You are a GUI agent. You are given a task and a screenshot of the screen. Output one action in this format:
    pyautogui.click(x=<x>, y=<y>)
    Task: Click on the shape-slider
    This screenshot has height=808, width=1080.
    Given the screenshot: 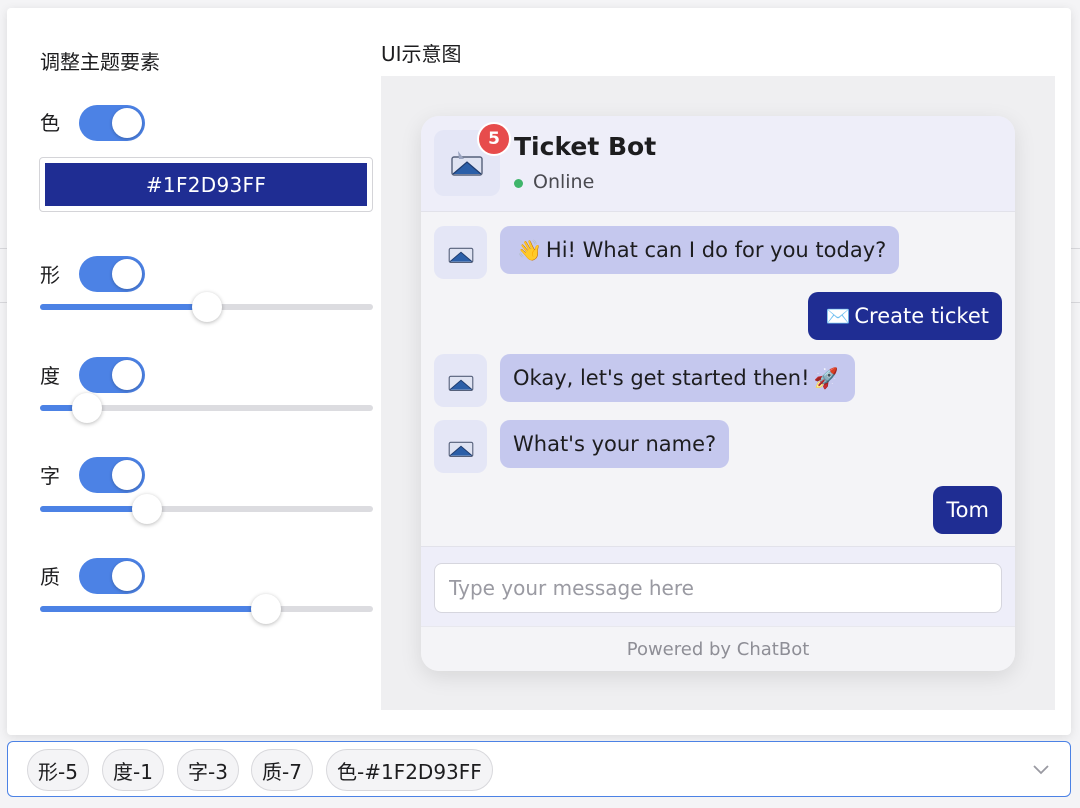 What is the action you would take?
    pyautogui.click(x=206, y=307)
    